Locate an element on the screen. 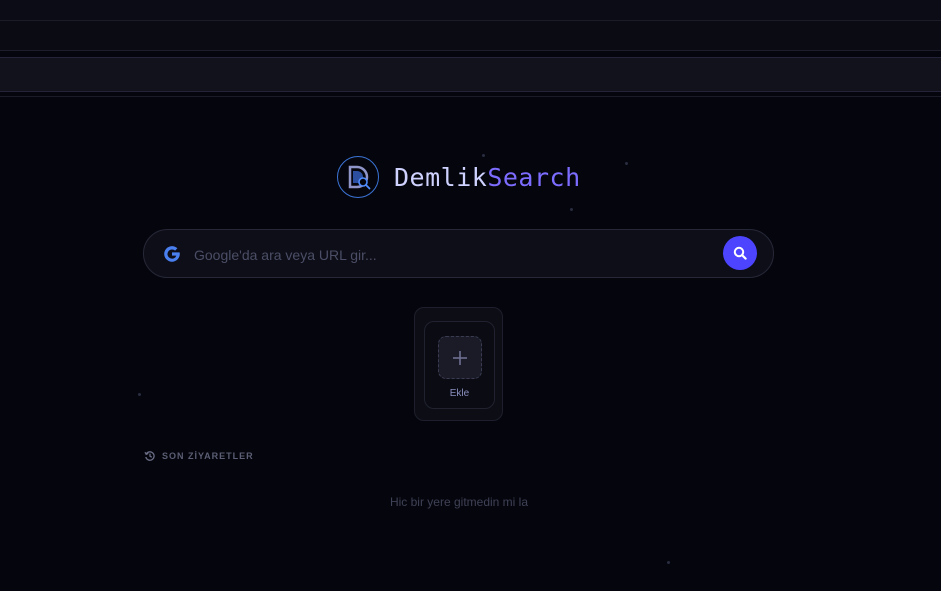 The width and height of the screenshot is (941, 591). brand-name: DemlikSearch is located at coordinates (487, 177).